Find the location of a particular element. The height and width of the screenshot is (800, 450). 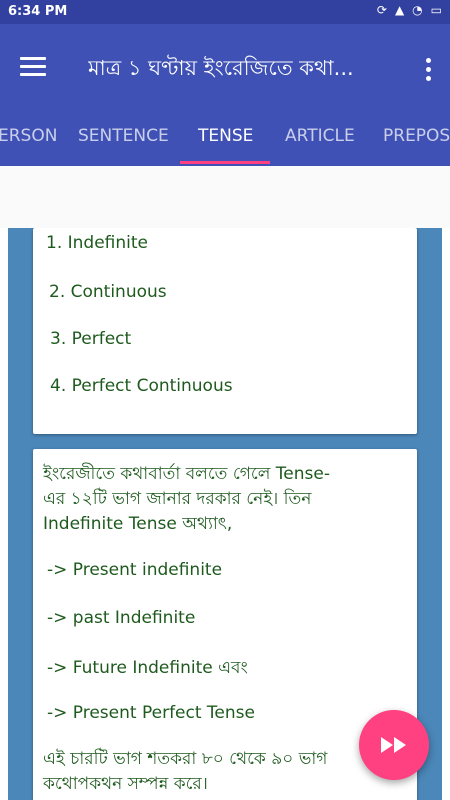

list-item: -> Present Perfect Tense is located at coordinates (151, 713).